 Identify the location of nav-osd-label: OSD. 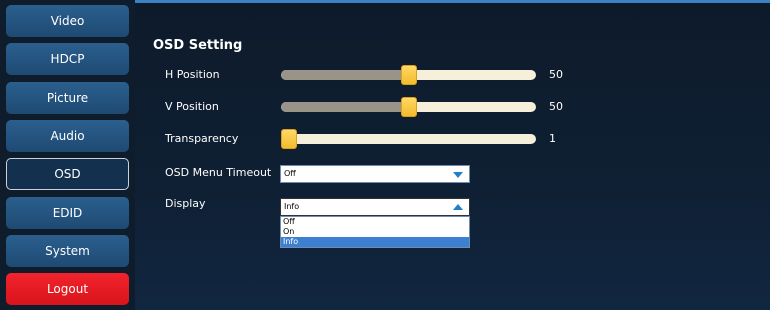
(67, 174).